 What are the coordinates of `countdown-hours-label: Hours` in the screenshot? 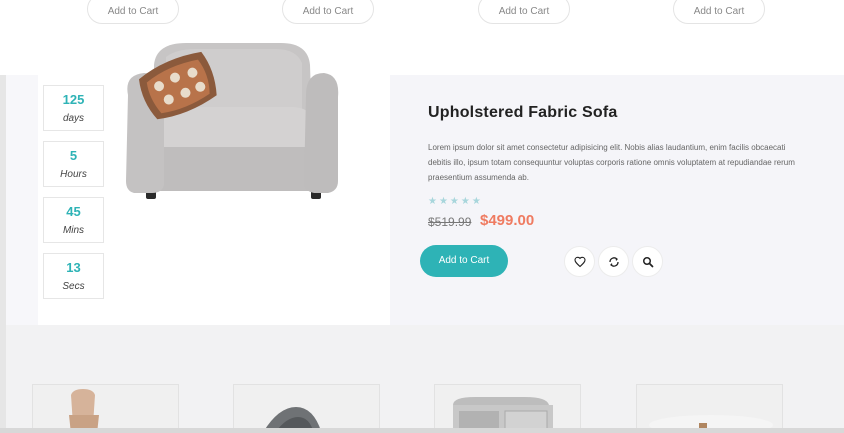 It's located at (73, 174).